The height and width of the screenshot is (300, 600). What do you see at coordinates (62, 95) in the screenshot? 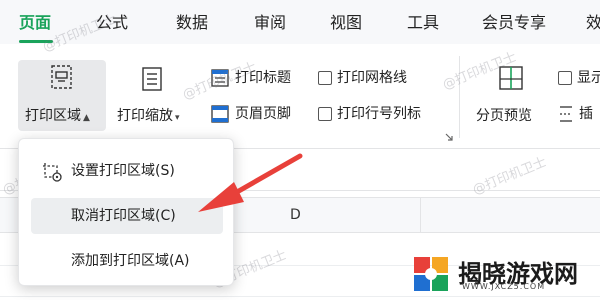
I see `print-area-button: 打印区域 ▲` at bounding box center [62, 95].